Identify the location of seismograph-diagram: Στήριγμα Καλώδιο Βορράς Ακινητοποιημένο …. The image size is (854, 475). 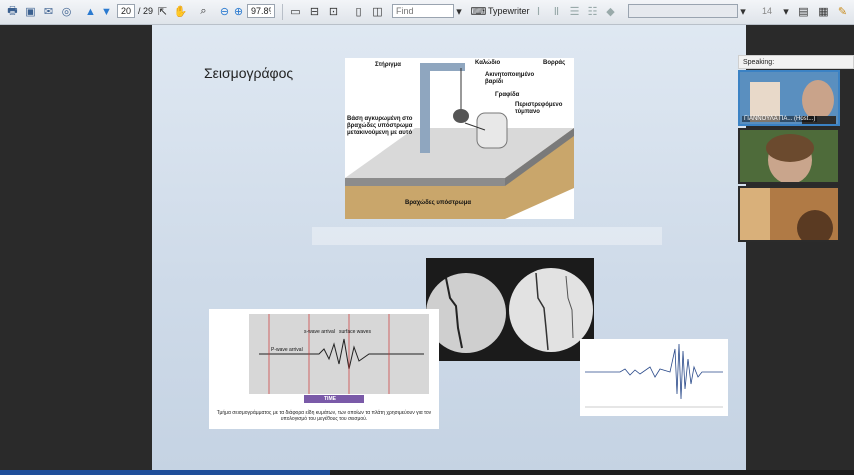
(459, 138).